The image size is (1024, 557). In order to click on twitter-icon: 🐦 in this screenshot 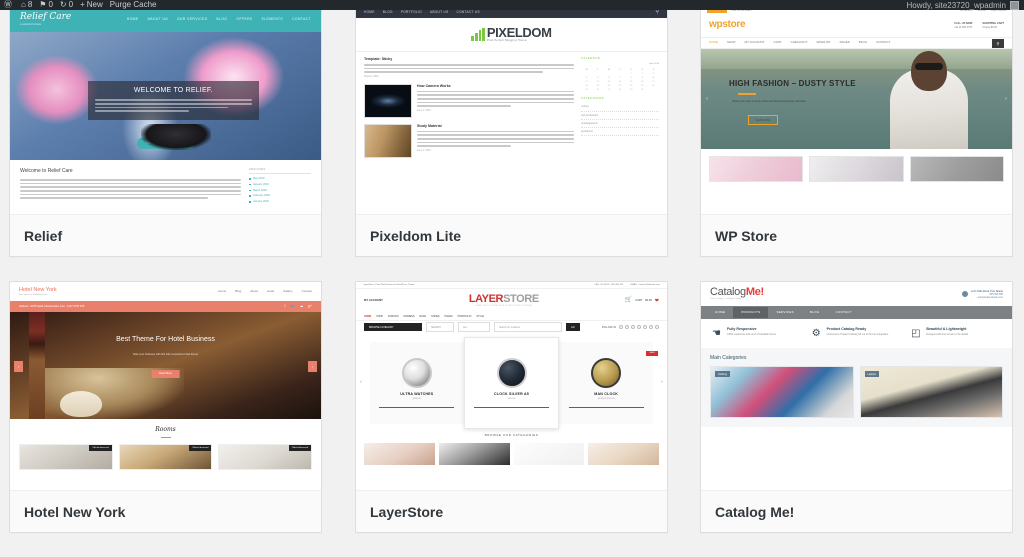, I will do `click(293, 306)`.